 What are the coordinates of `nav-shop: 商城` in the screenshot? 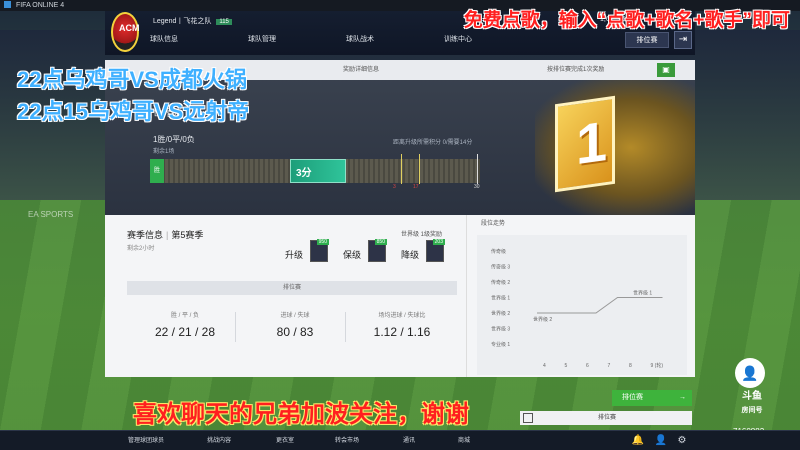 It's located at (464, 440).